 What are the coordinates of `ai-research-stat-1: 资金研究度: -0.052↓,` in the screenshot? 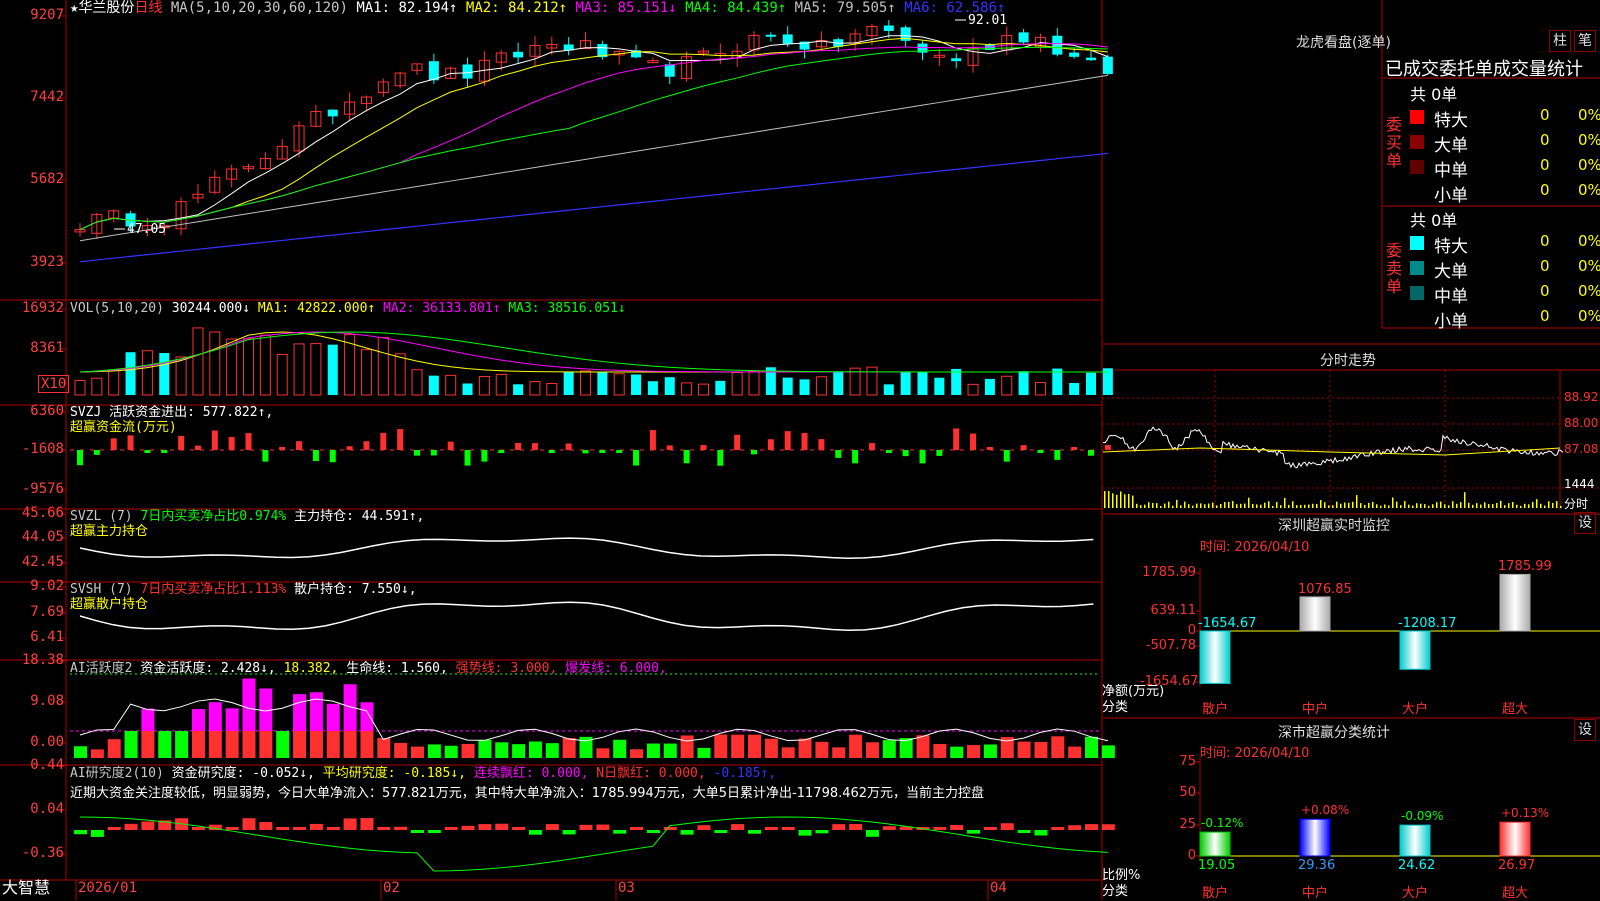 It's located at (247, 773).